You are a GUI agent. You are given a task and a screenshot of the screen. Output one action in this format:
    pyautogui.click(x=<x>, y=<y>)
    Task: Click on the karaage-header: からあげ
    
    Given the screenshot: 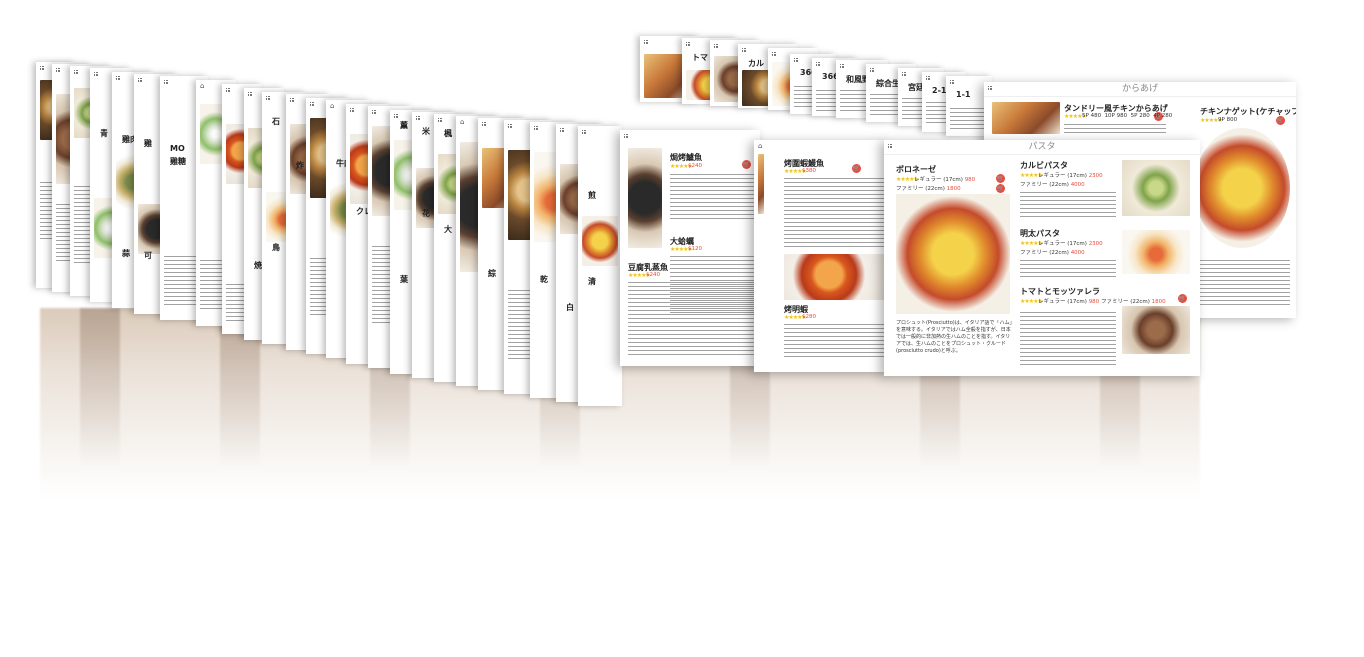 What is the action you would take?
    pyautogui.click(x=1140, y=89)
    